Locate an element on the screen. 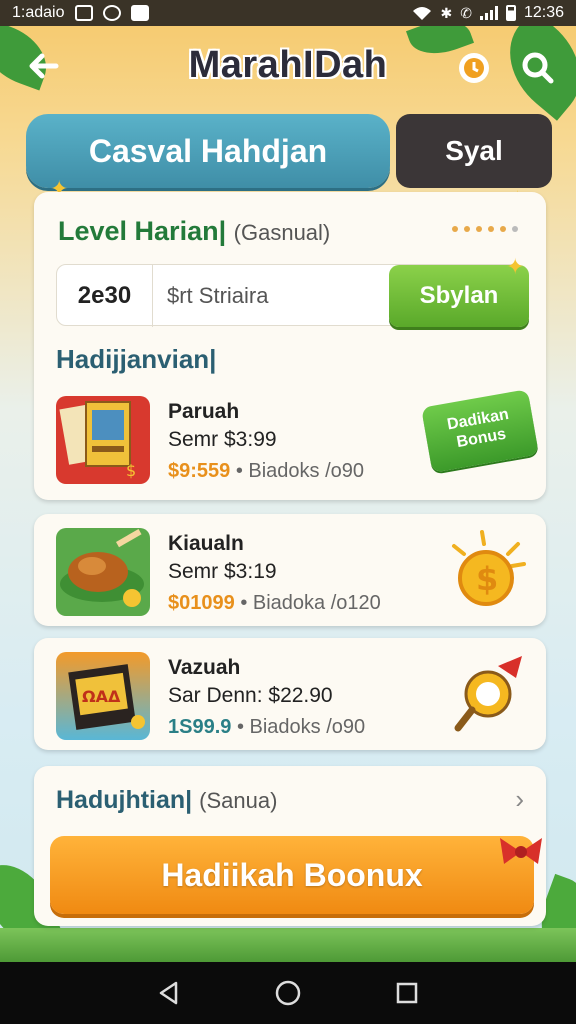  item-price: Sar Denn: $22.90 is located at coordinates (250, 695).